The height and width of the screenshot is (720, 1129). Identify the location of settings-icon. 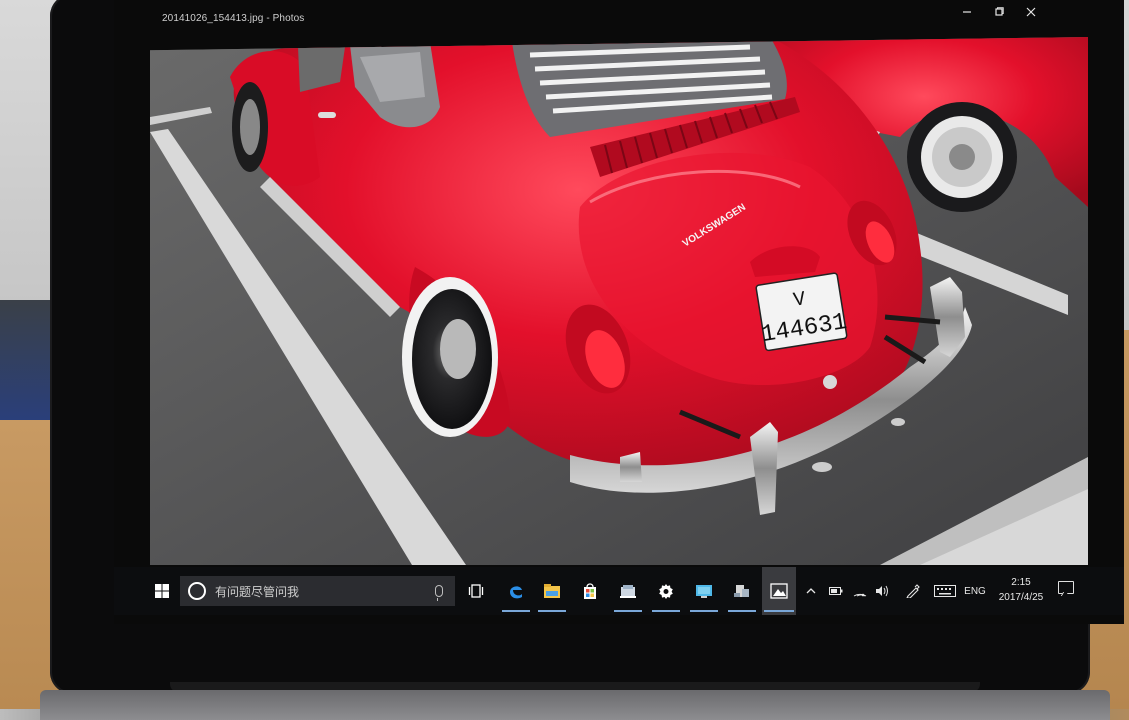
(666, 591).